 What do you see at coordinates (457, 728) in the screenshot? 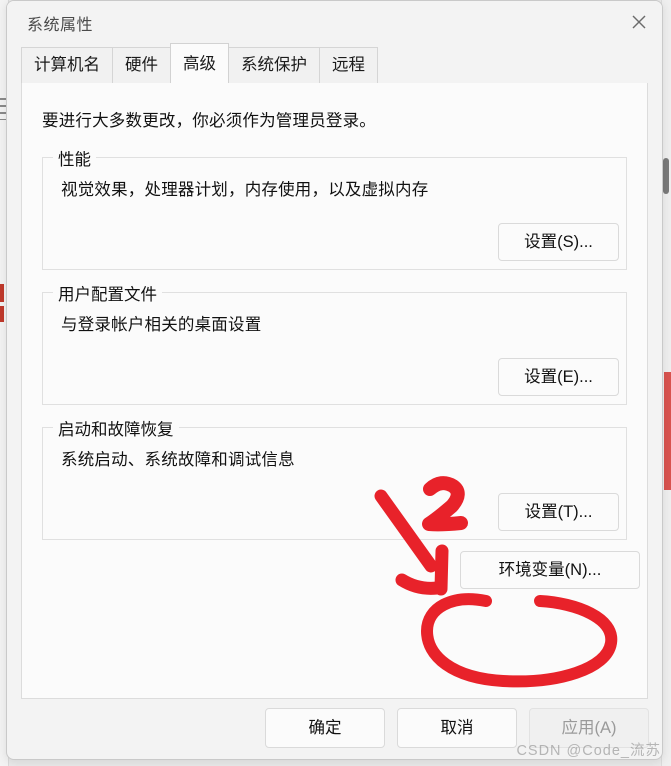
I see `cancel-button: 取消` at bounding box center [457, 728].